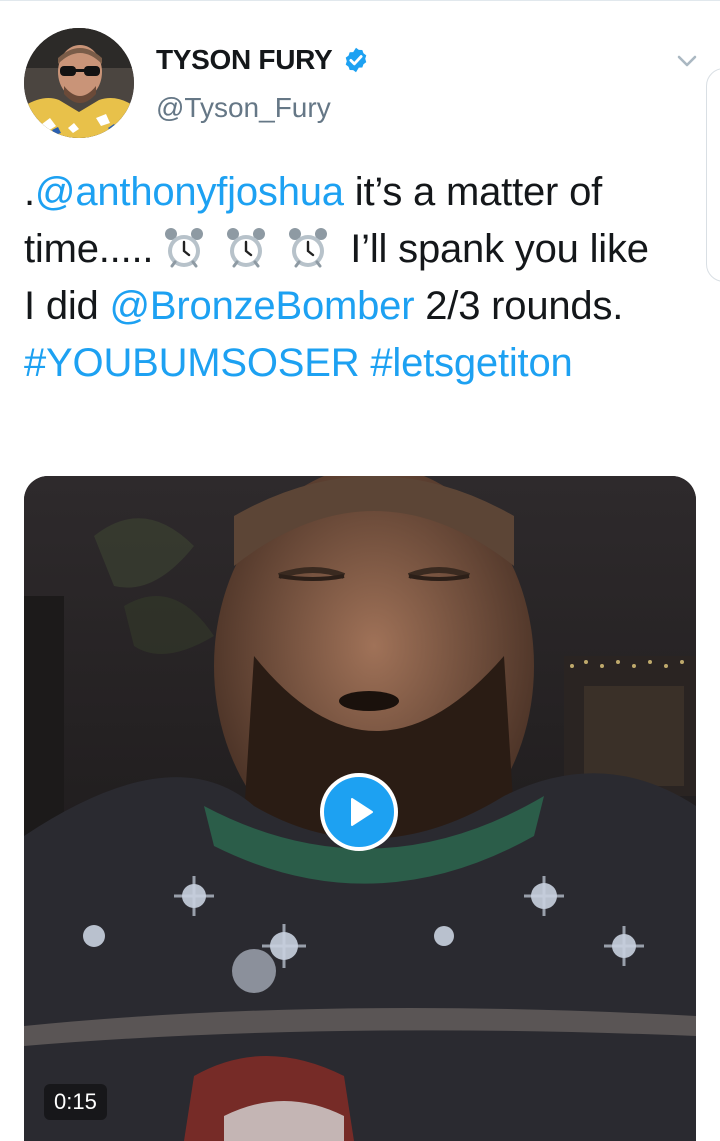 This screenshot has height=1141, width=720. Describe the element at coordinates (29, 192) in the screenshot. I see `text-segment: .` at that location.